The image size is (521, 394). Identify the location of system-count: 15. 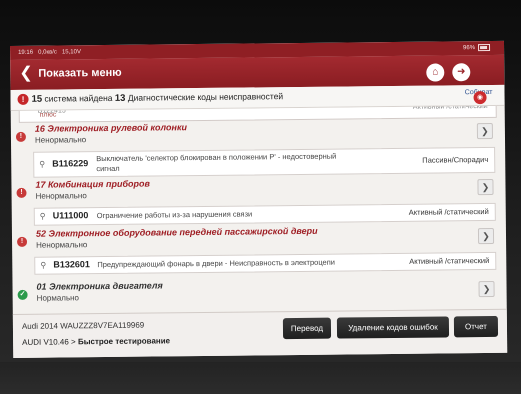
(37, 99).